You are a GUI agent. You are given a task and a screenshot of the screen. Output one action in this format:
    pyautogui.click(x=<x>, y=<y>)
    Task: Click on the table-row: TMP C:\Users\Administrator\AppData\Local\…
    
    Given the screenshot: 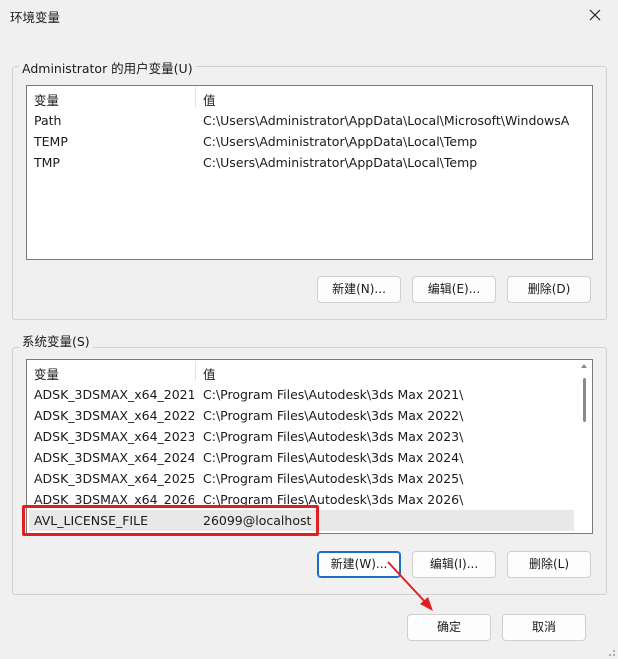 What is the action you would take?
    pyautogui.click(x=301, y=162)
    